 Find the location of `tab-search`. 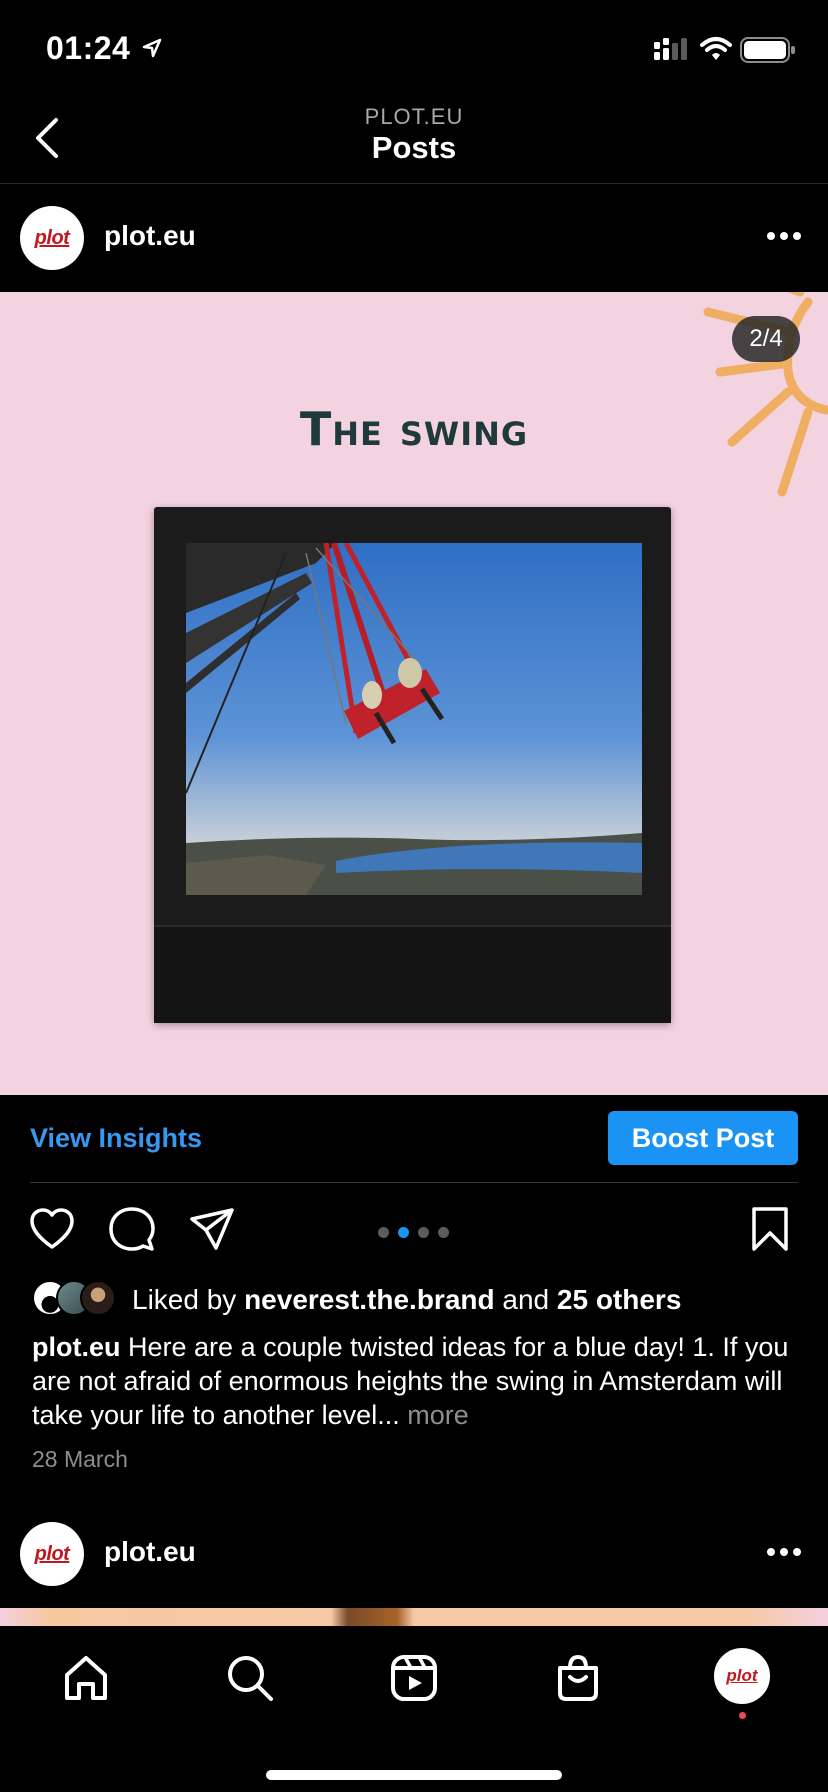

tab-search is located at coordinates (250, 1678).